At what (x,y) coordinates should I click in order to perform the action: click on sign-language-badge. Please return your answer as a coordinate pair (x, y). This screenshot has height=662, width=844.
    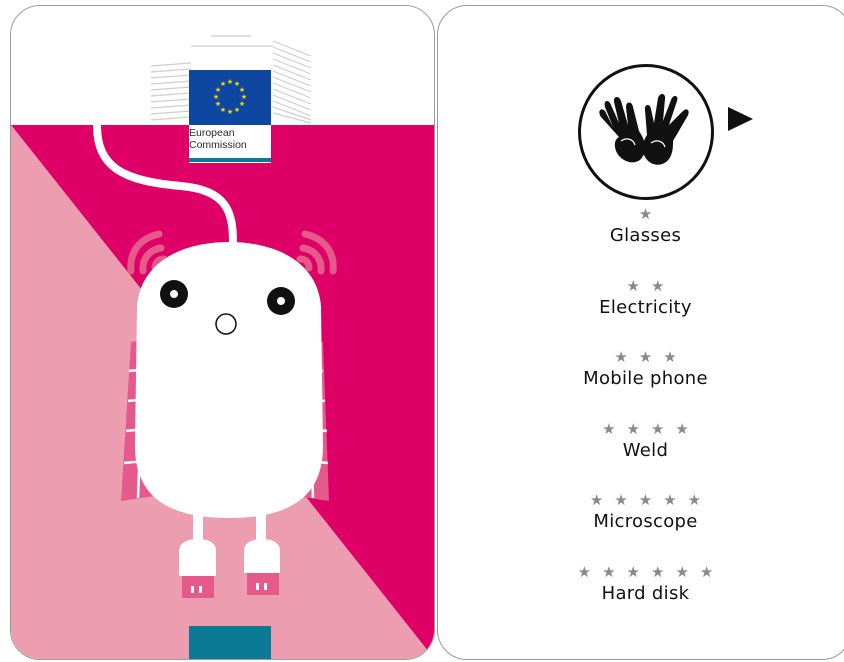
    Looking at the image, I should click on (646, 132).